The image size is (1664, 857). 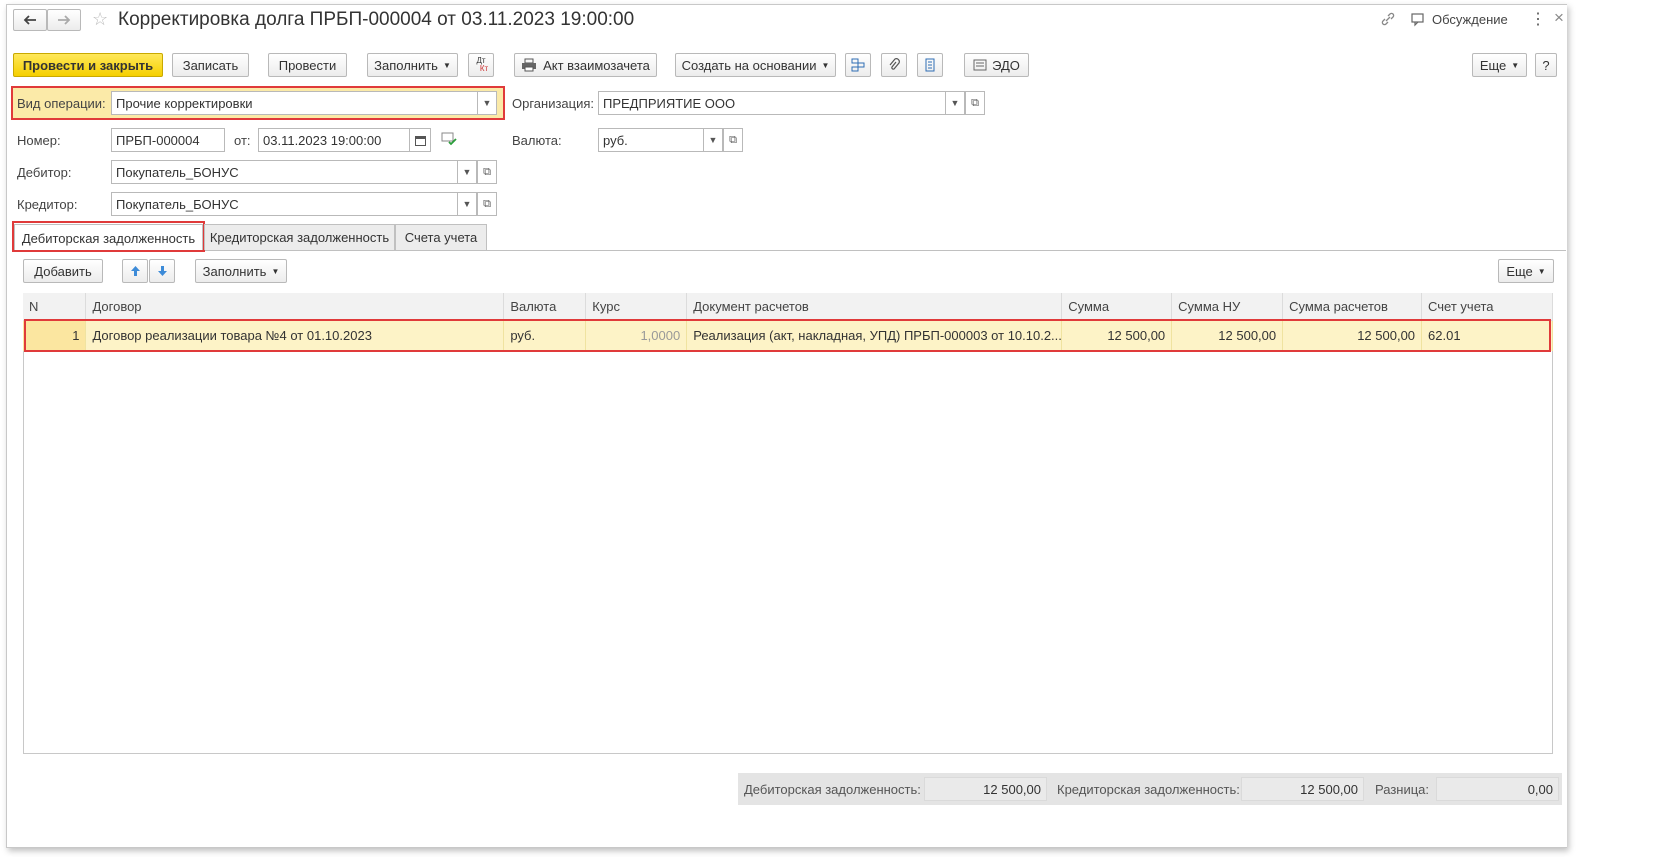 I want to click on tab-strip-line, so click(x=789, y=250).